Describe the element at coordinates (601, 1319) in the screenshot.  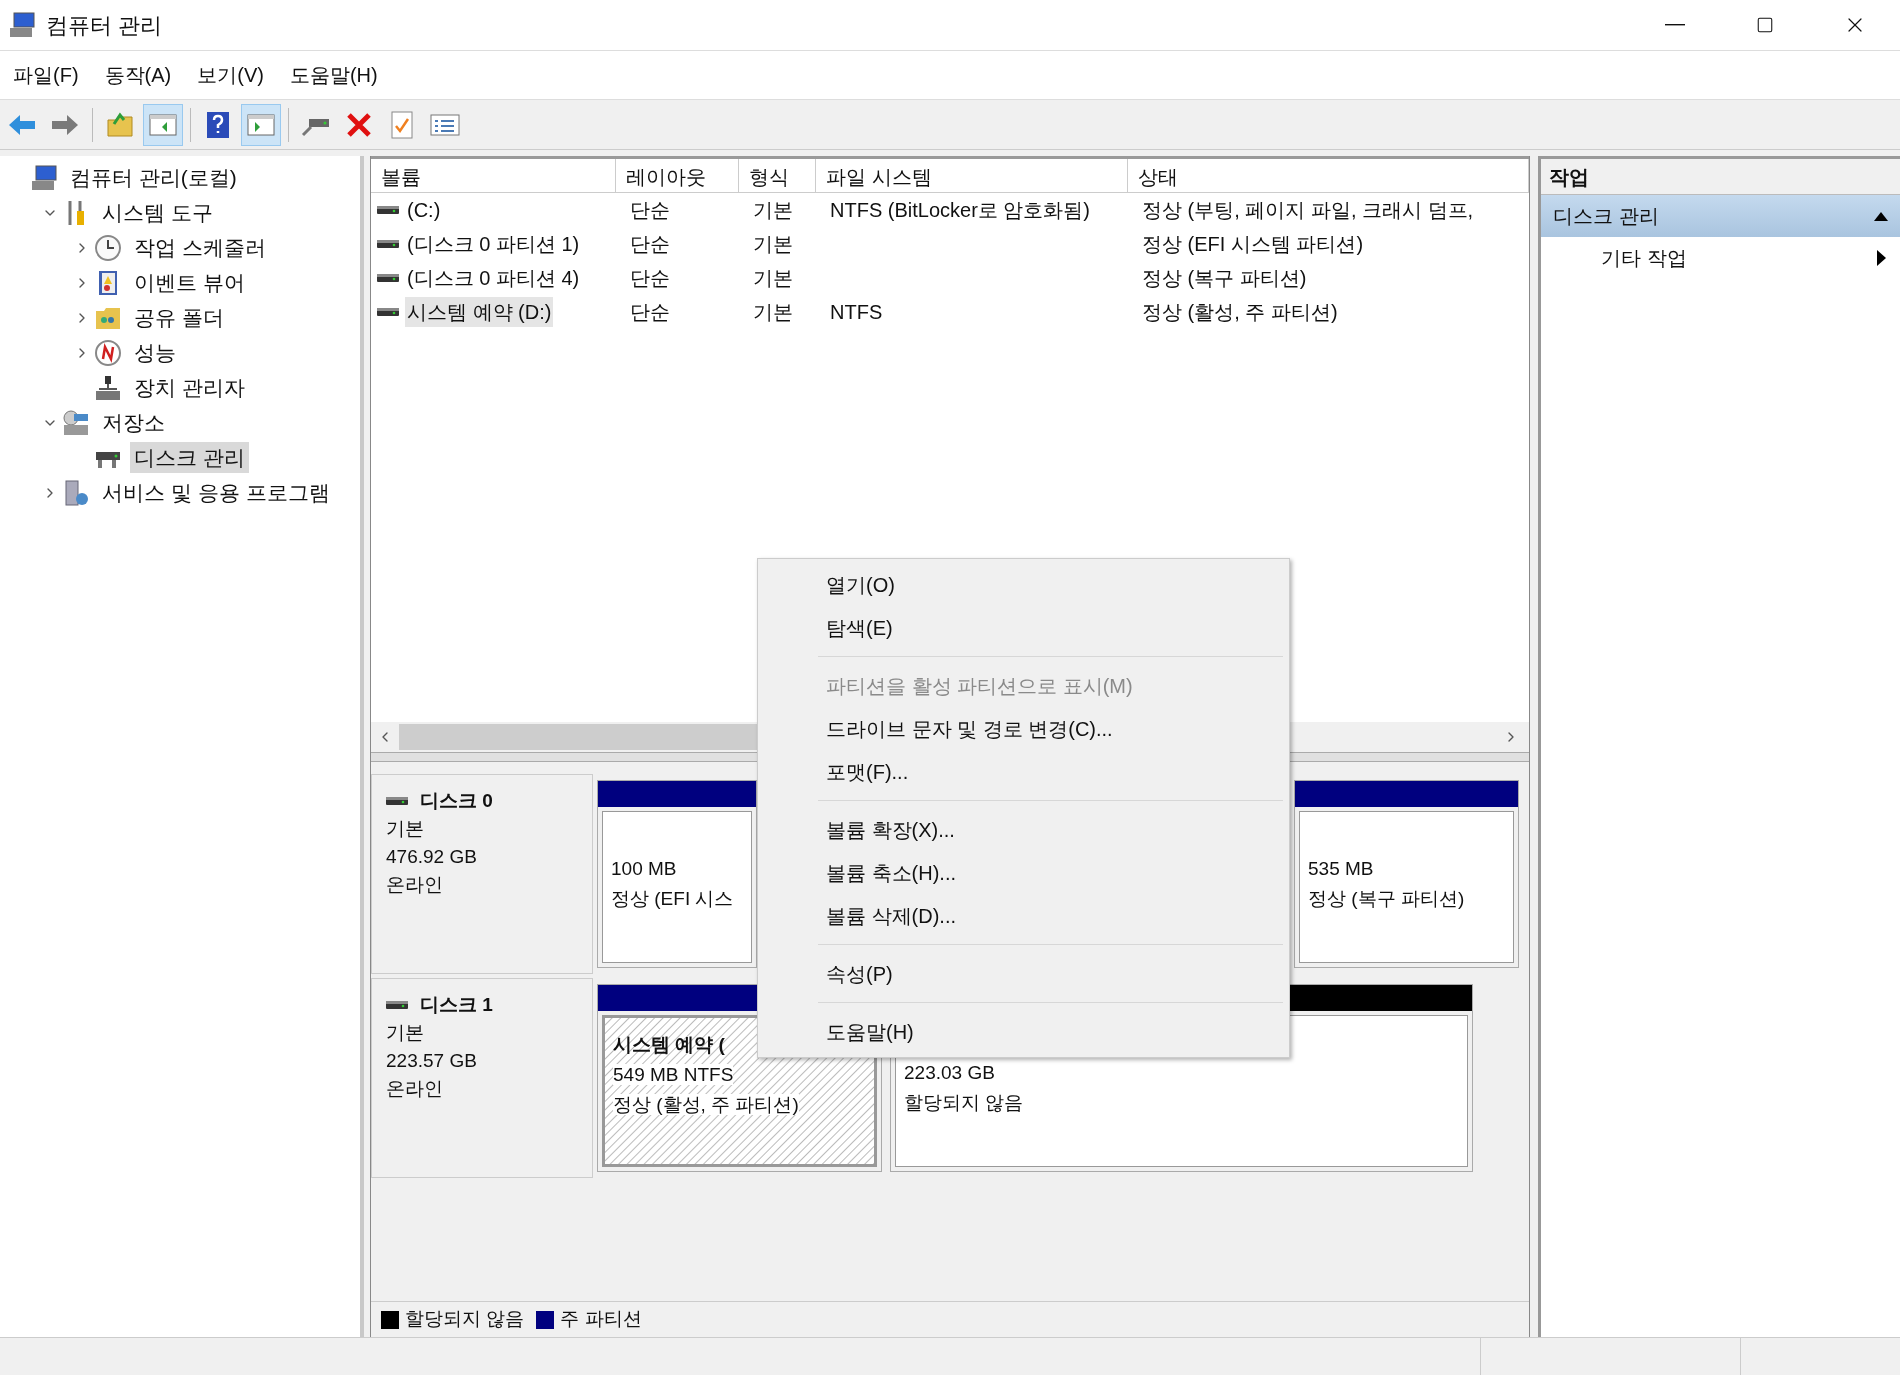
I see `legend-label: 주 파티션` at that location.